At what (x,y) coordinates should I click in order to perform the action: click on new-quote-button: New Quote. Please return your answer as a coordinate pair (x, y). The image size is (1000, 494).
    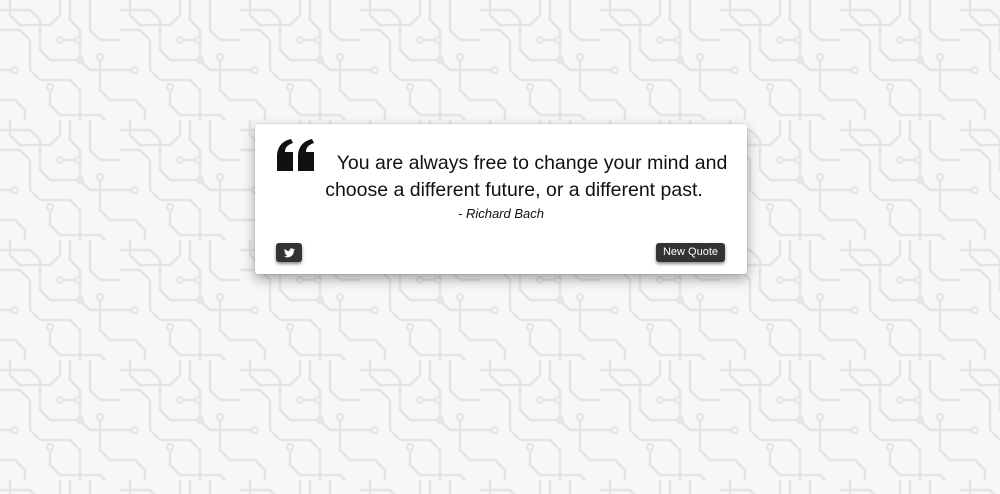
    Looking at the image, I should click on (690, 252).